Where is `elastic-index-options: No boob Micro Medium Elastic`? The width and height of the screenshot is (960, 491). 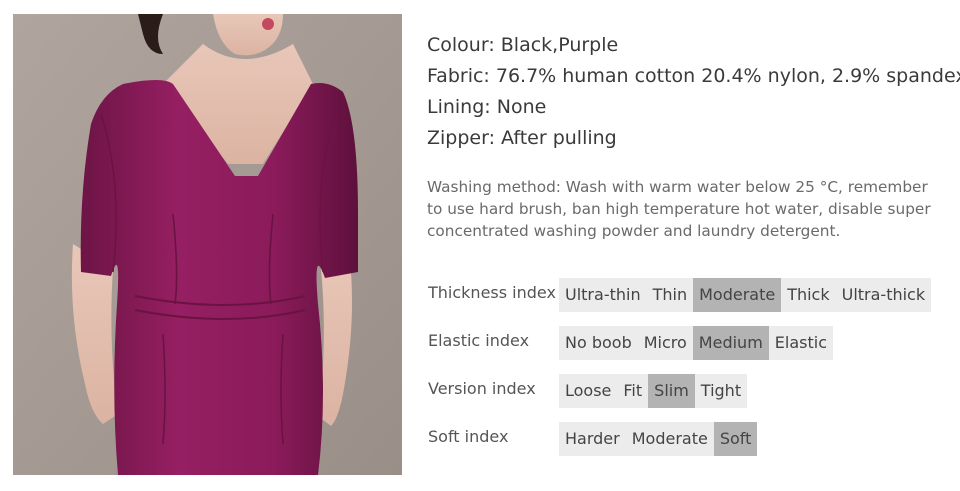
elastic-index-options: No boob Micro Medium Elastic is located at coordinates (696, 343).